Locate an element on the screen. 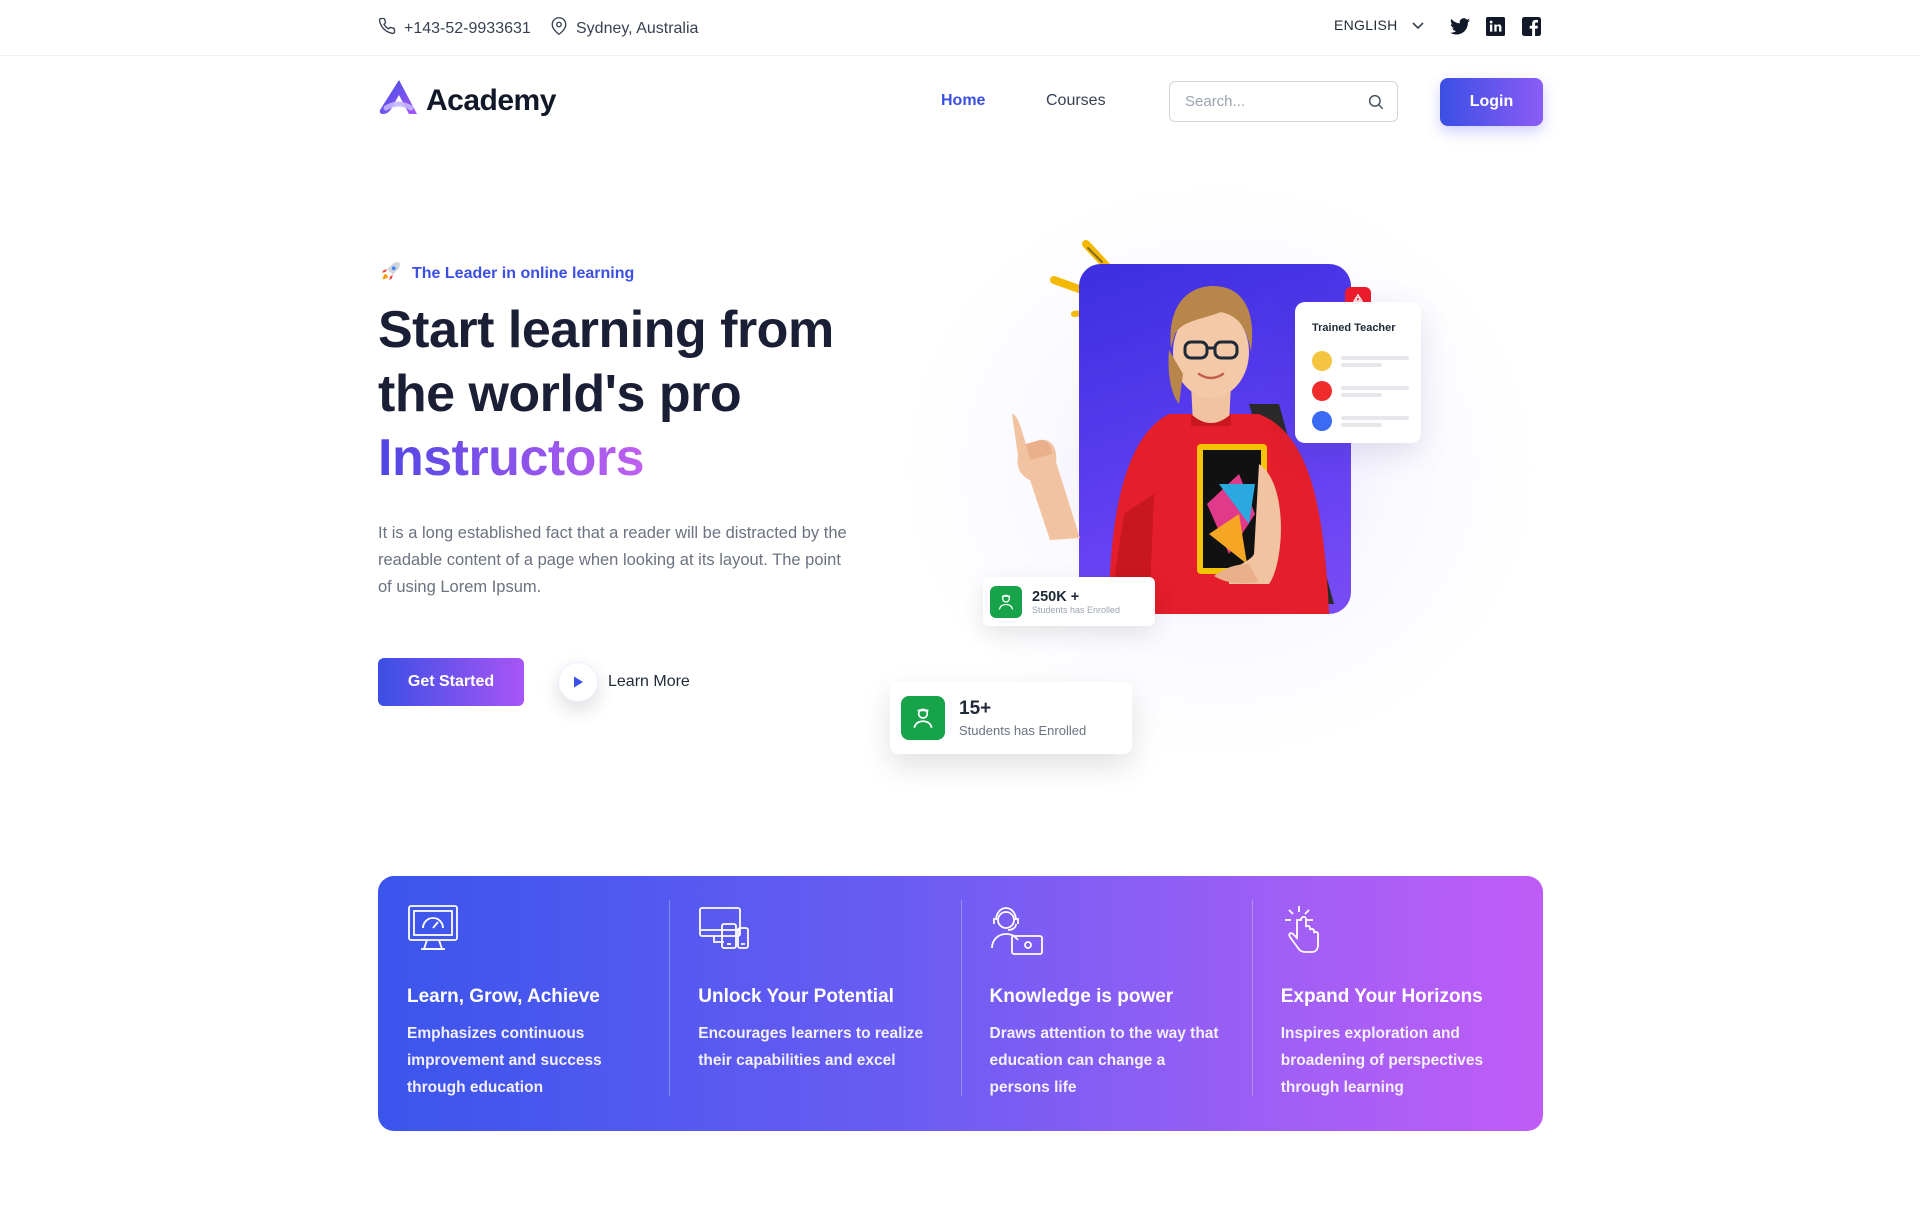  location-contact: Sydney, Australia is located at coordinates (624, 28).